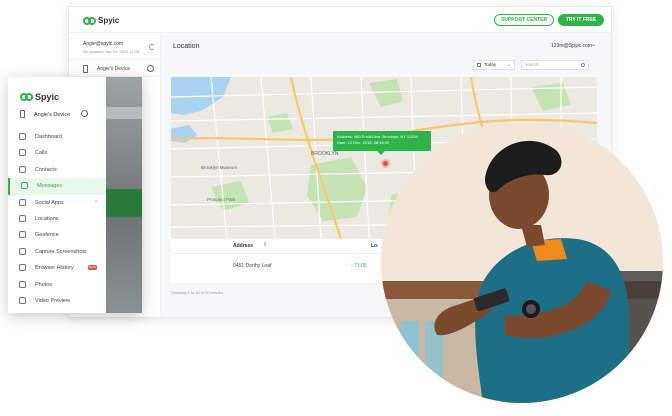 Image resolution: width=672 pixels, height=416 pixels. I want to click on video-icon, so click(22, 300).